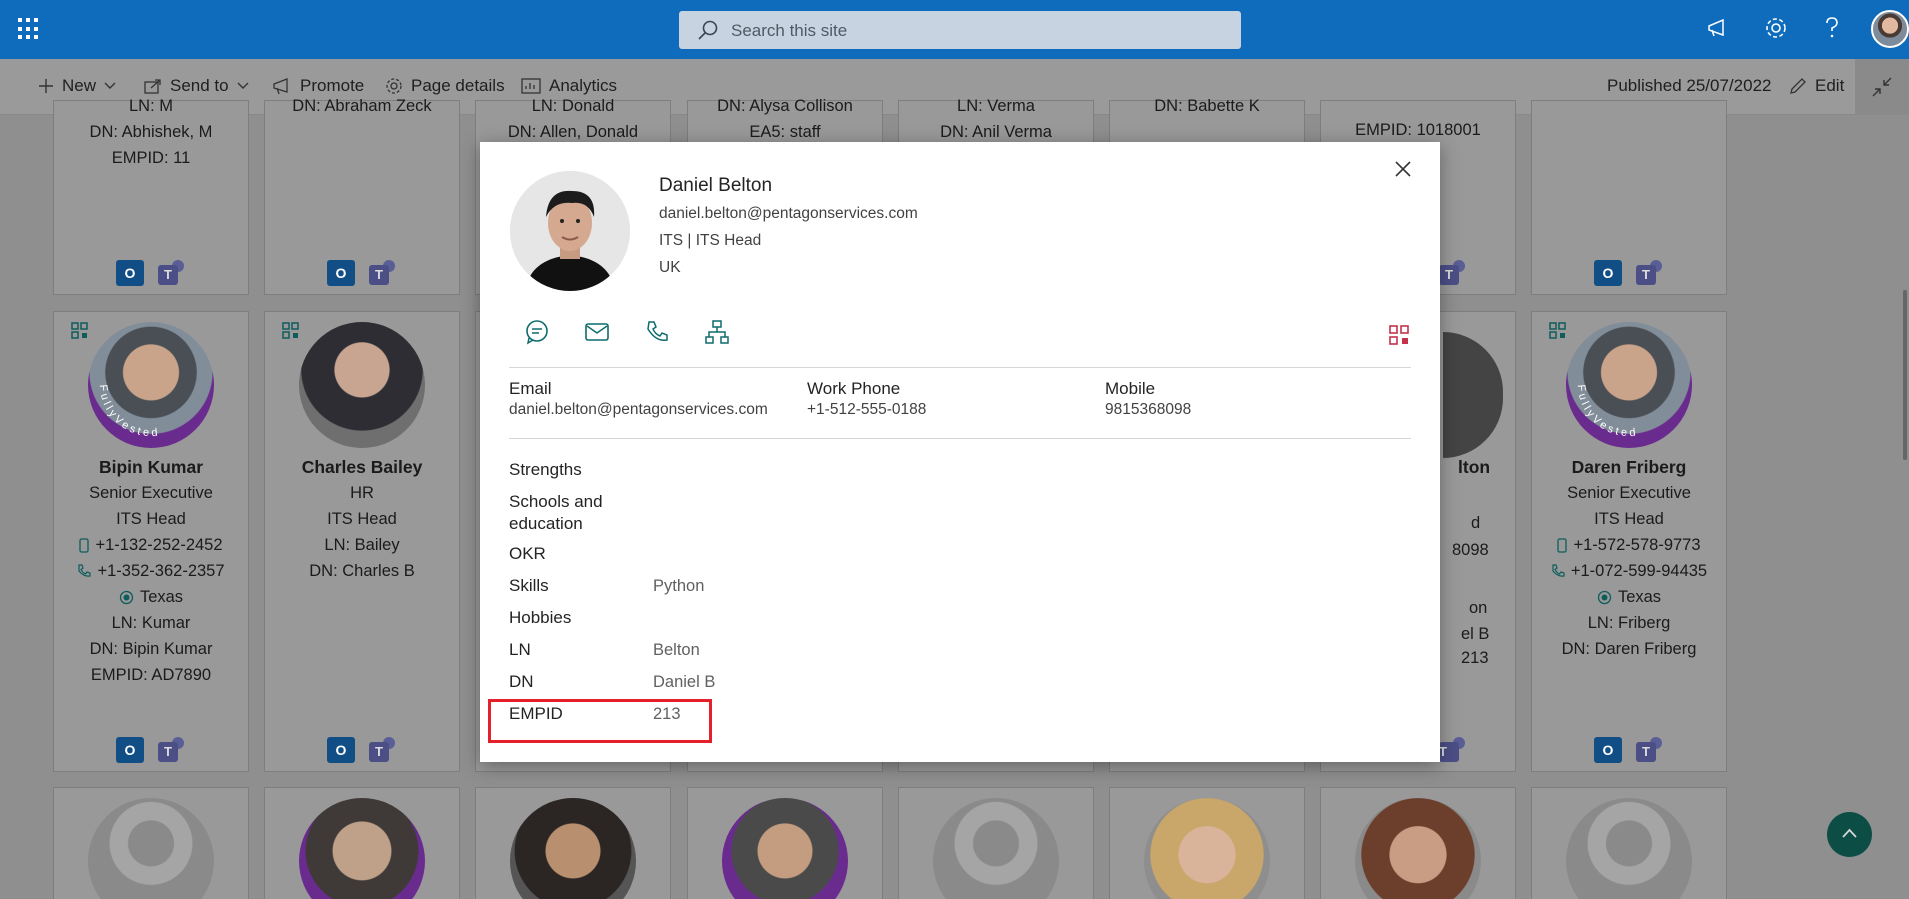 The width and height of the screenshot is (1909, 899). I want to click on person-card: LN: M DN: Abhishek, M EMPID: 11 OT, so click(151, 196).